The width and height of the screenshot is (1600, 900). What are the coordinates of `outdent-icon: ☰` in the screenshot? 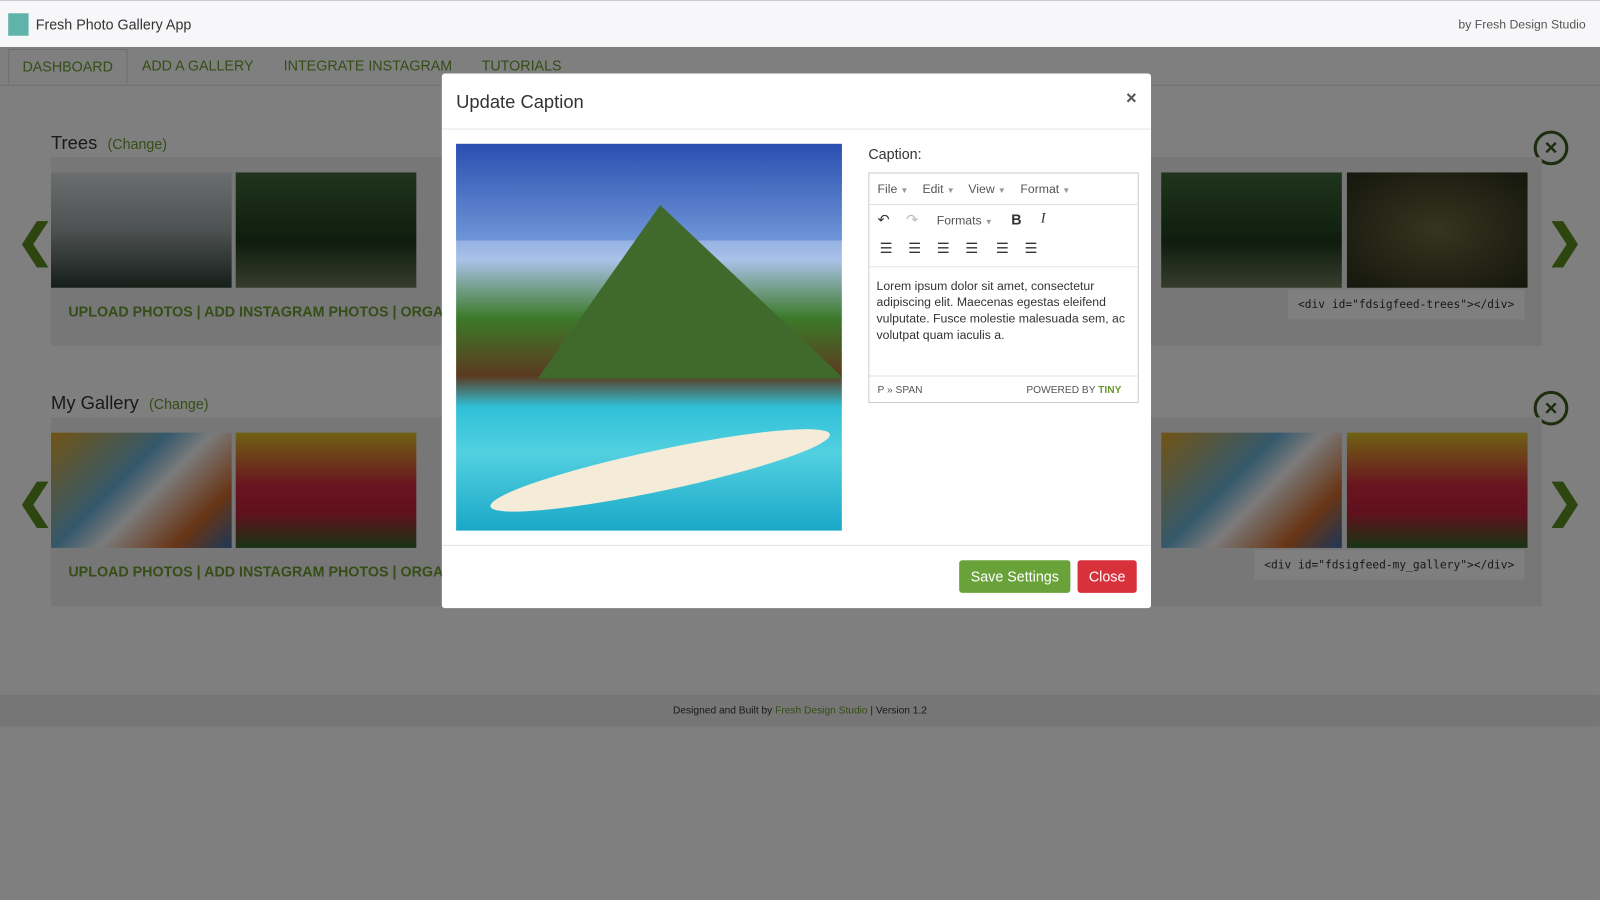 It's located at (1002, 248).